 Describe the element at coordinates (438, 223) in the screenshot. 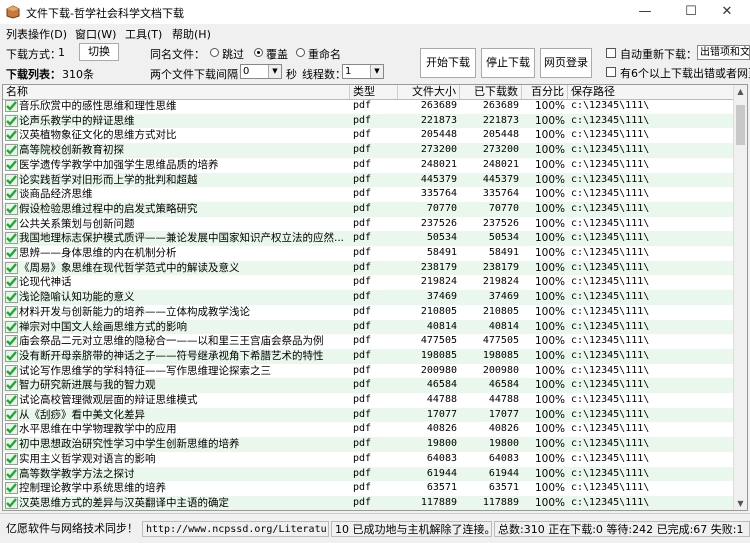

I see `cell-size: 237526` at that location.